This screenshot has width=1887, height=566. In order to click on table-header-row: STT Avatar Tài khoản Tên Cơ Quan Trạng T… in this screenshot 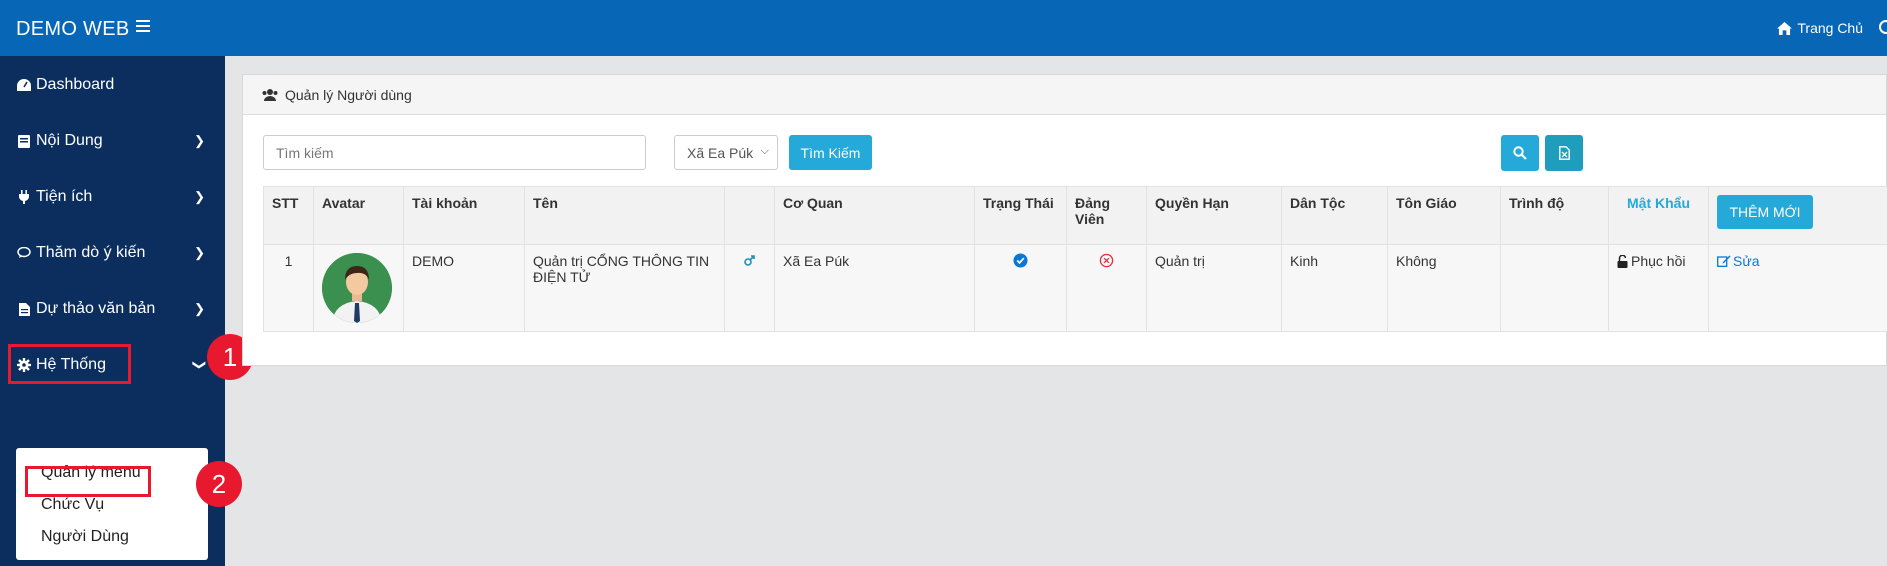, I will do `click(1075, 215)`.